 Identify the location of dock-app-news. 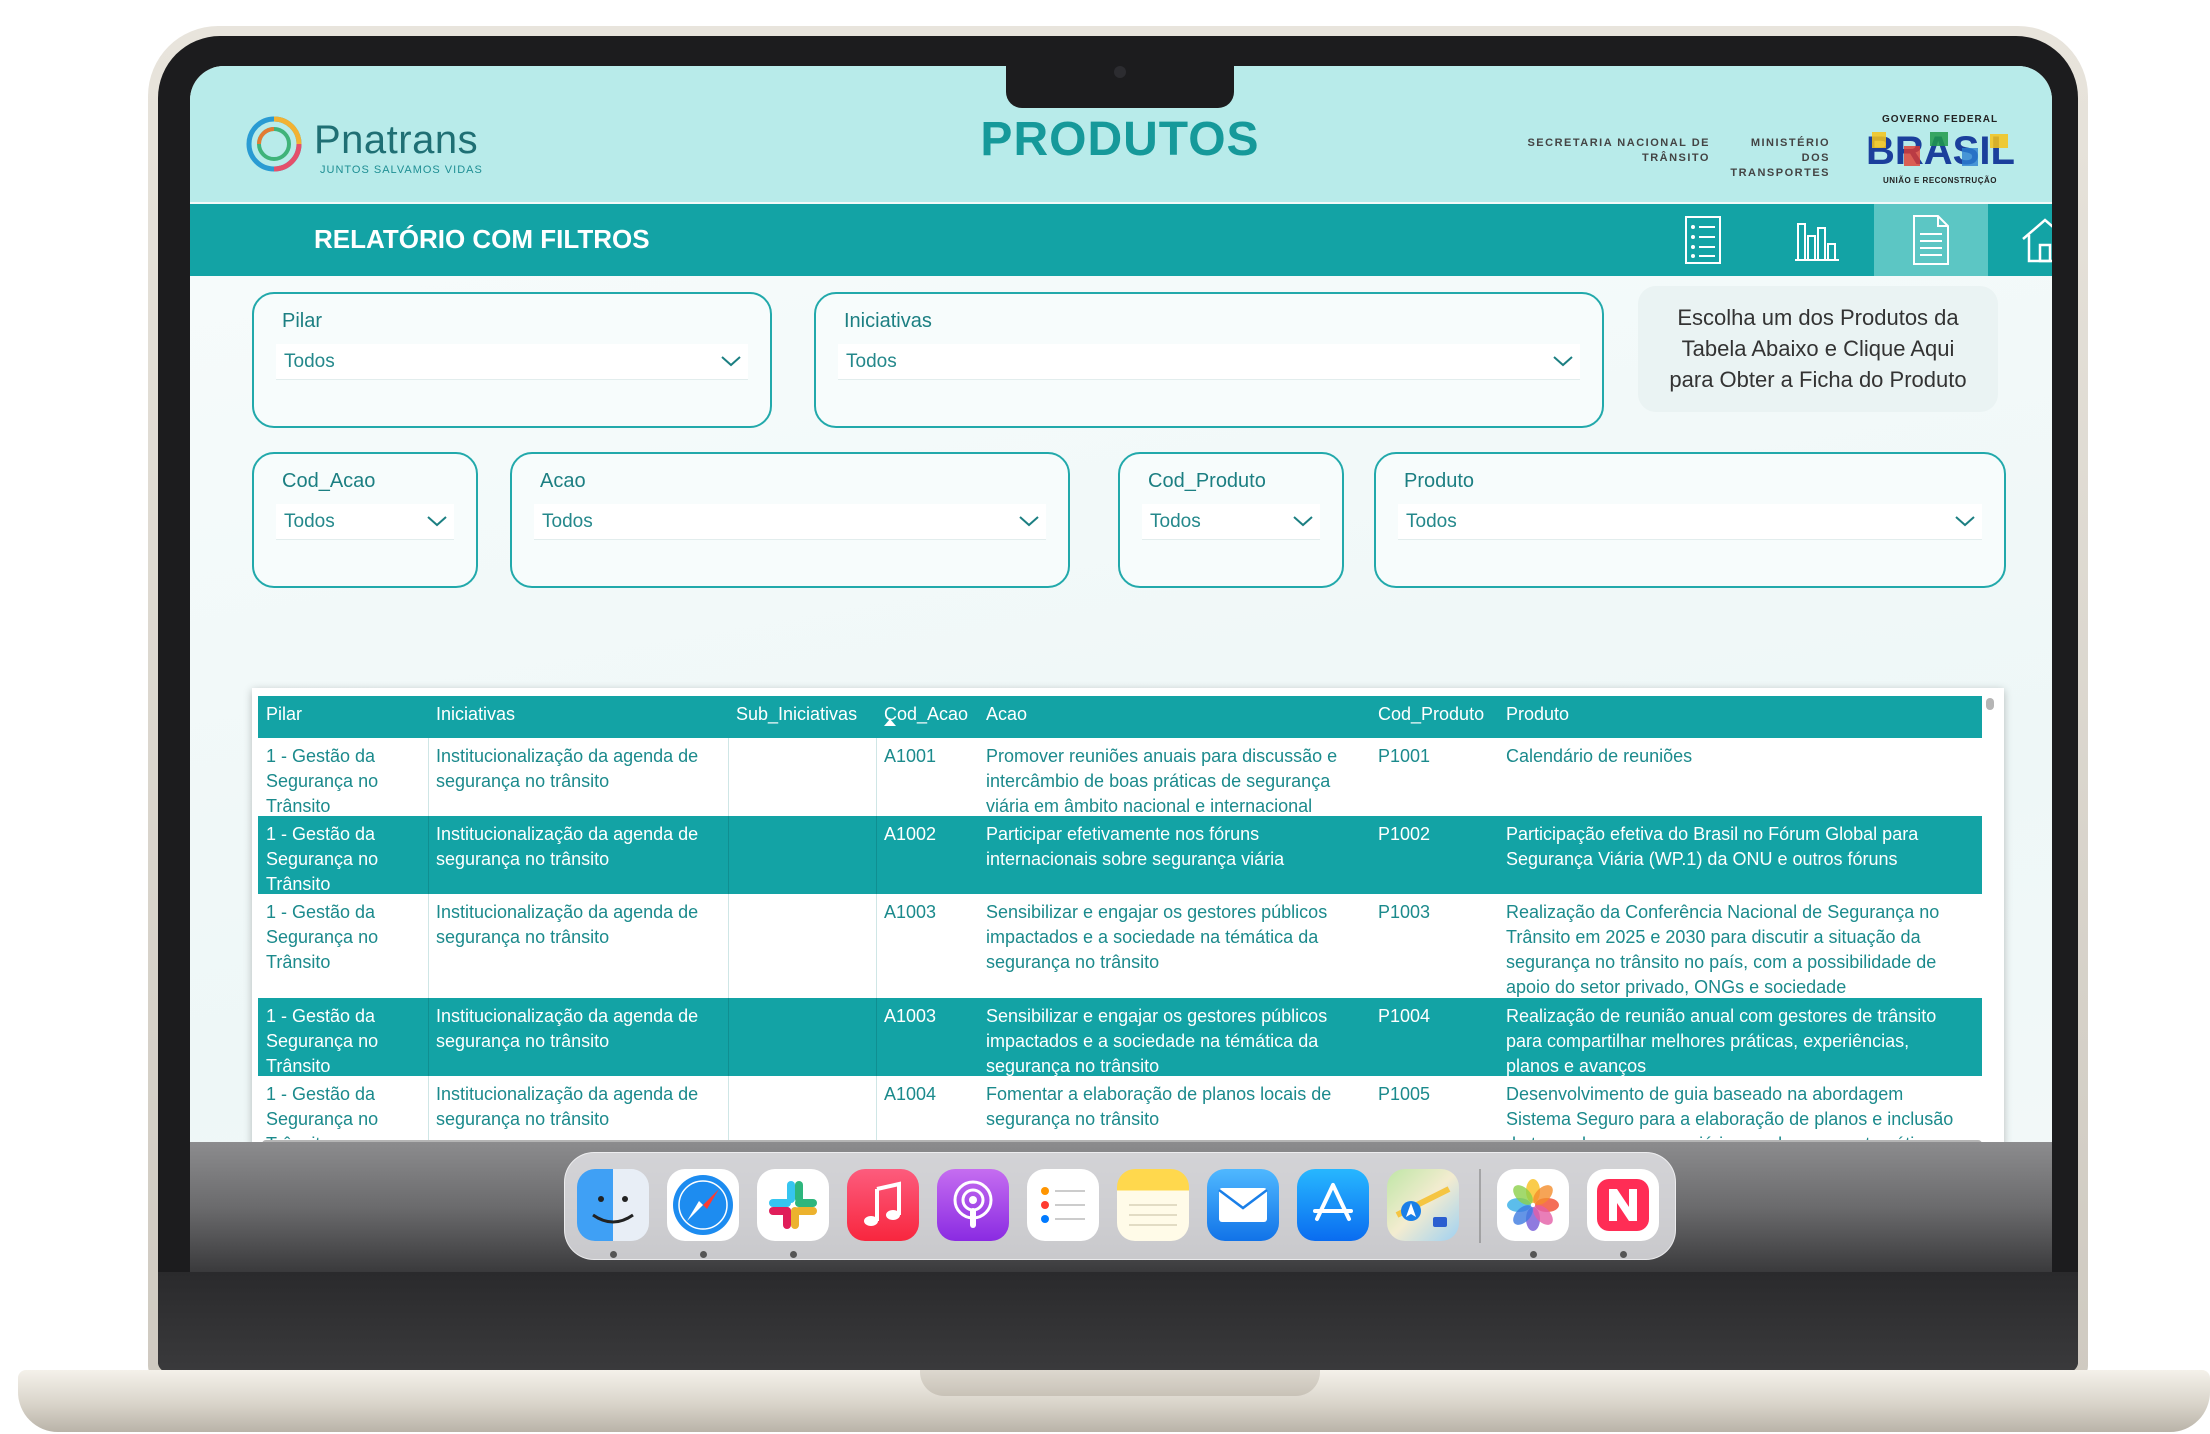
(1623, 1205).